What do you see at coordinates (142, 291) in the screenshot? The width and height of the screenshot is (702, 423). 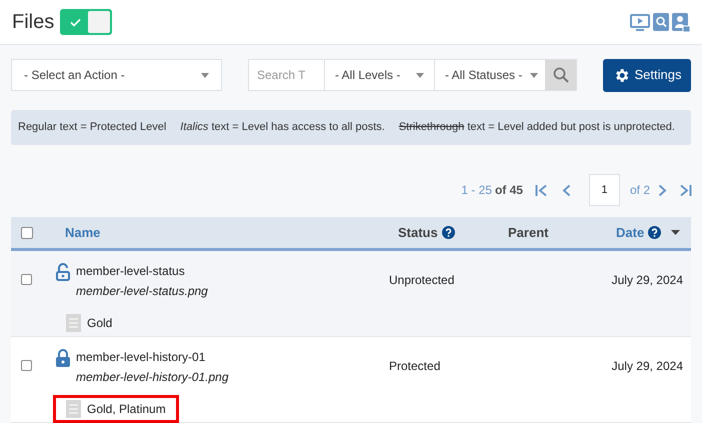 I see `file-name: member-level-status.png` at bounding box center [142, 291].